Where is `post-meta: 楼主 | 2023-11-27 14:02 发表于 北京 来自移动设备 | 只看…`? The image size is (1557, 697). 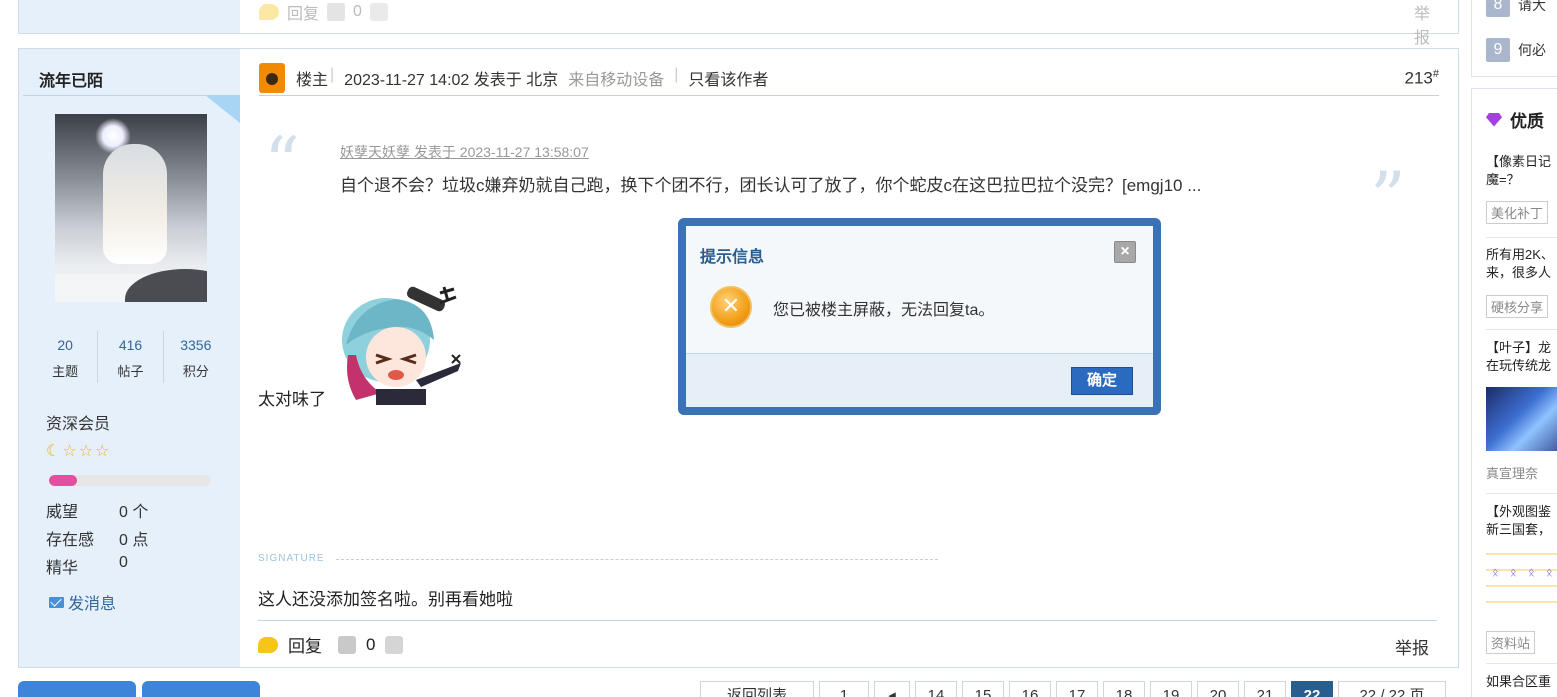
post-meta: 楼主 | 2023-11-27 14:02 发表于 北京 来自移动设备 | 只看… is located at coordinates (532, 78).